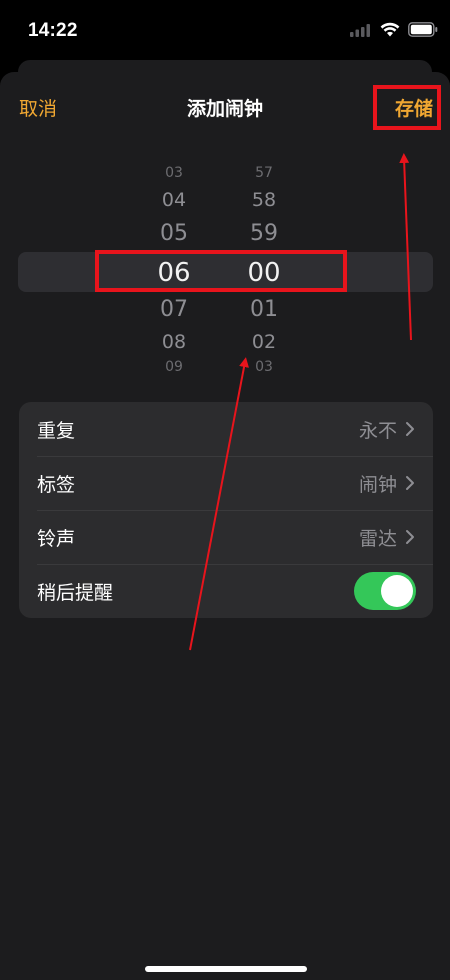  Describe the element at coordinates (264, 273) in the screenshot. I see `minute-selected: 00` at that location.